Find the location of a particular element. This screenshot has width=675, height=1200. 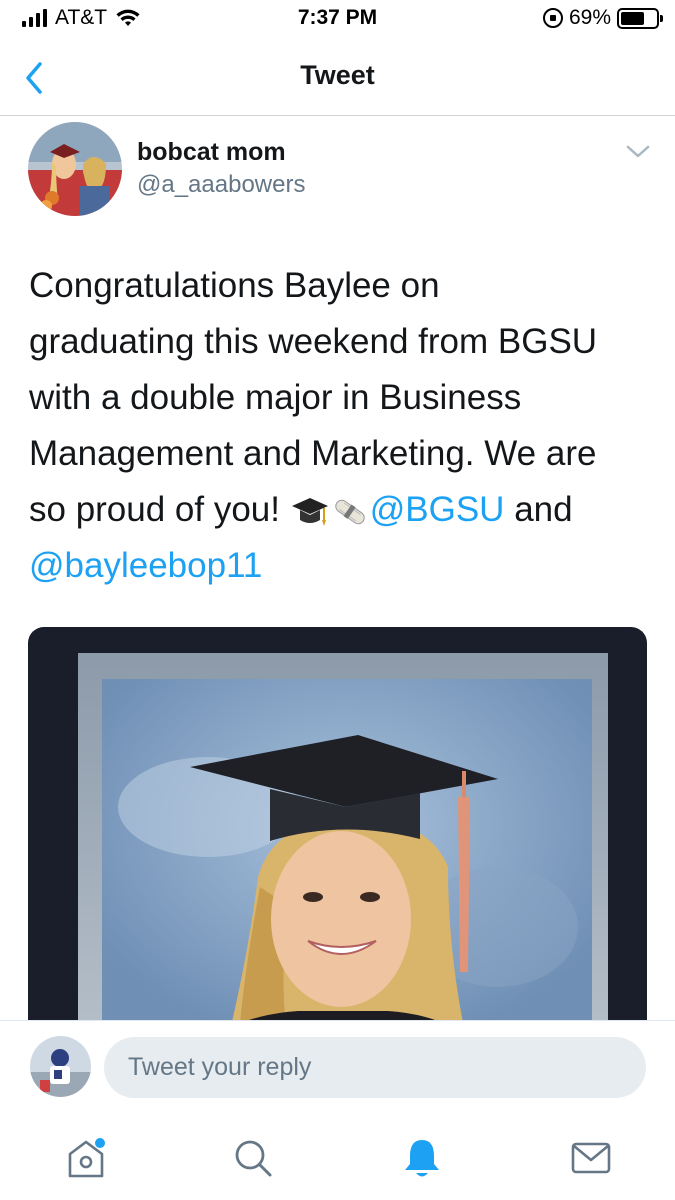

tab-search is located at coordinates (253, 1158).